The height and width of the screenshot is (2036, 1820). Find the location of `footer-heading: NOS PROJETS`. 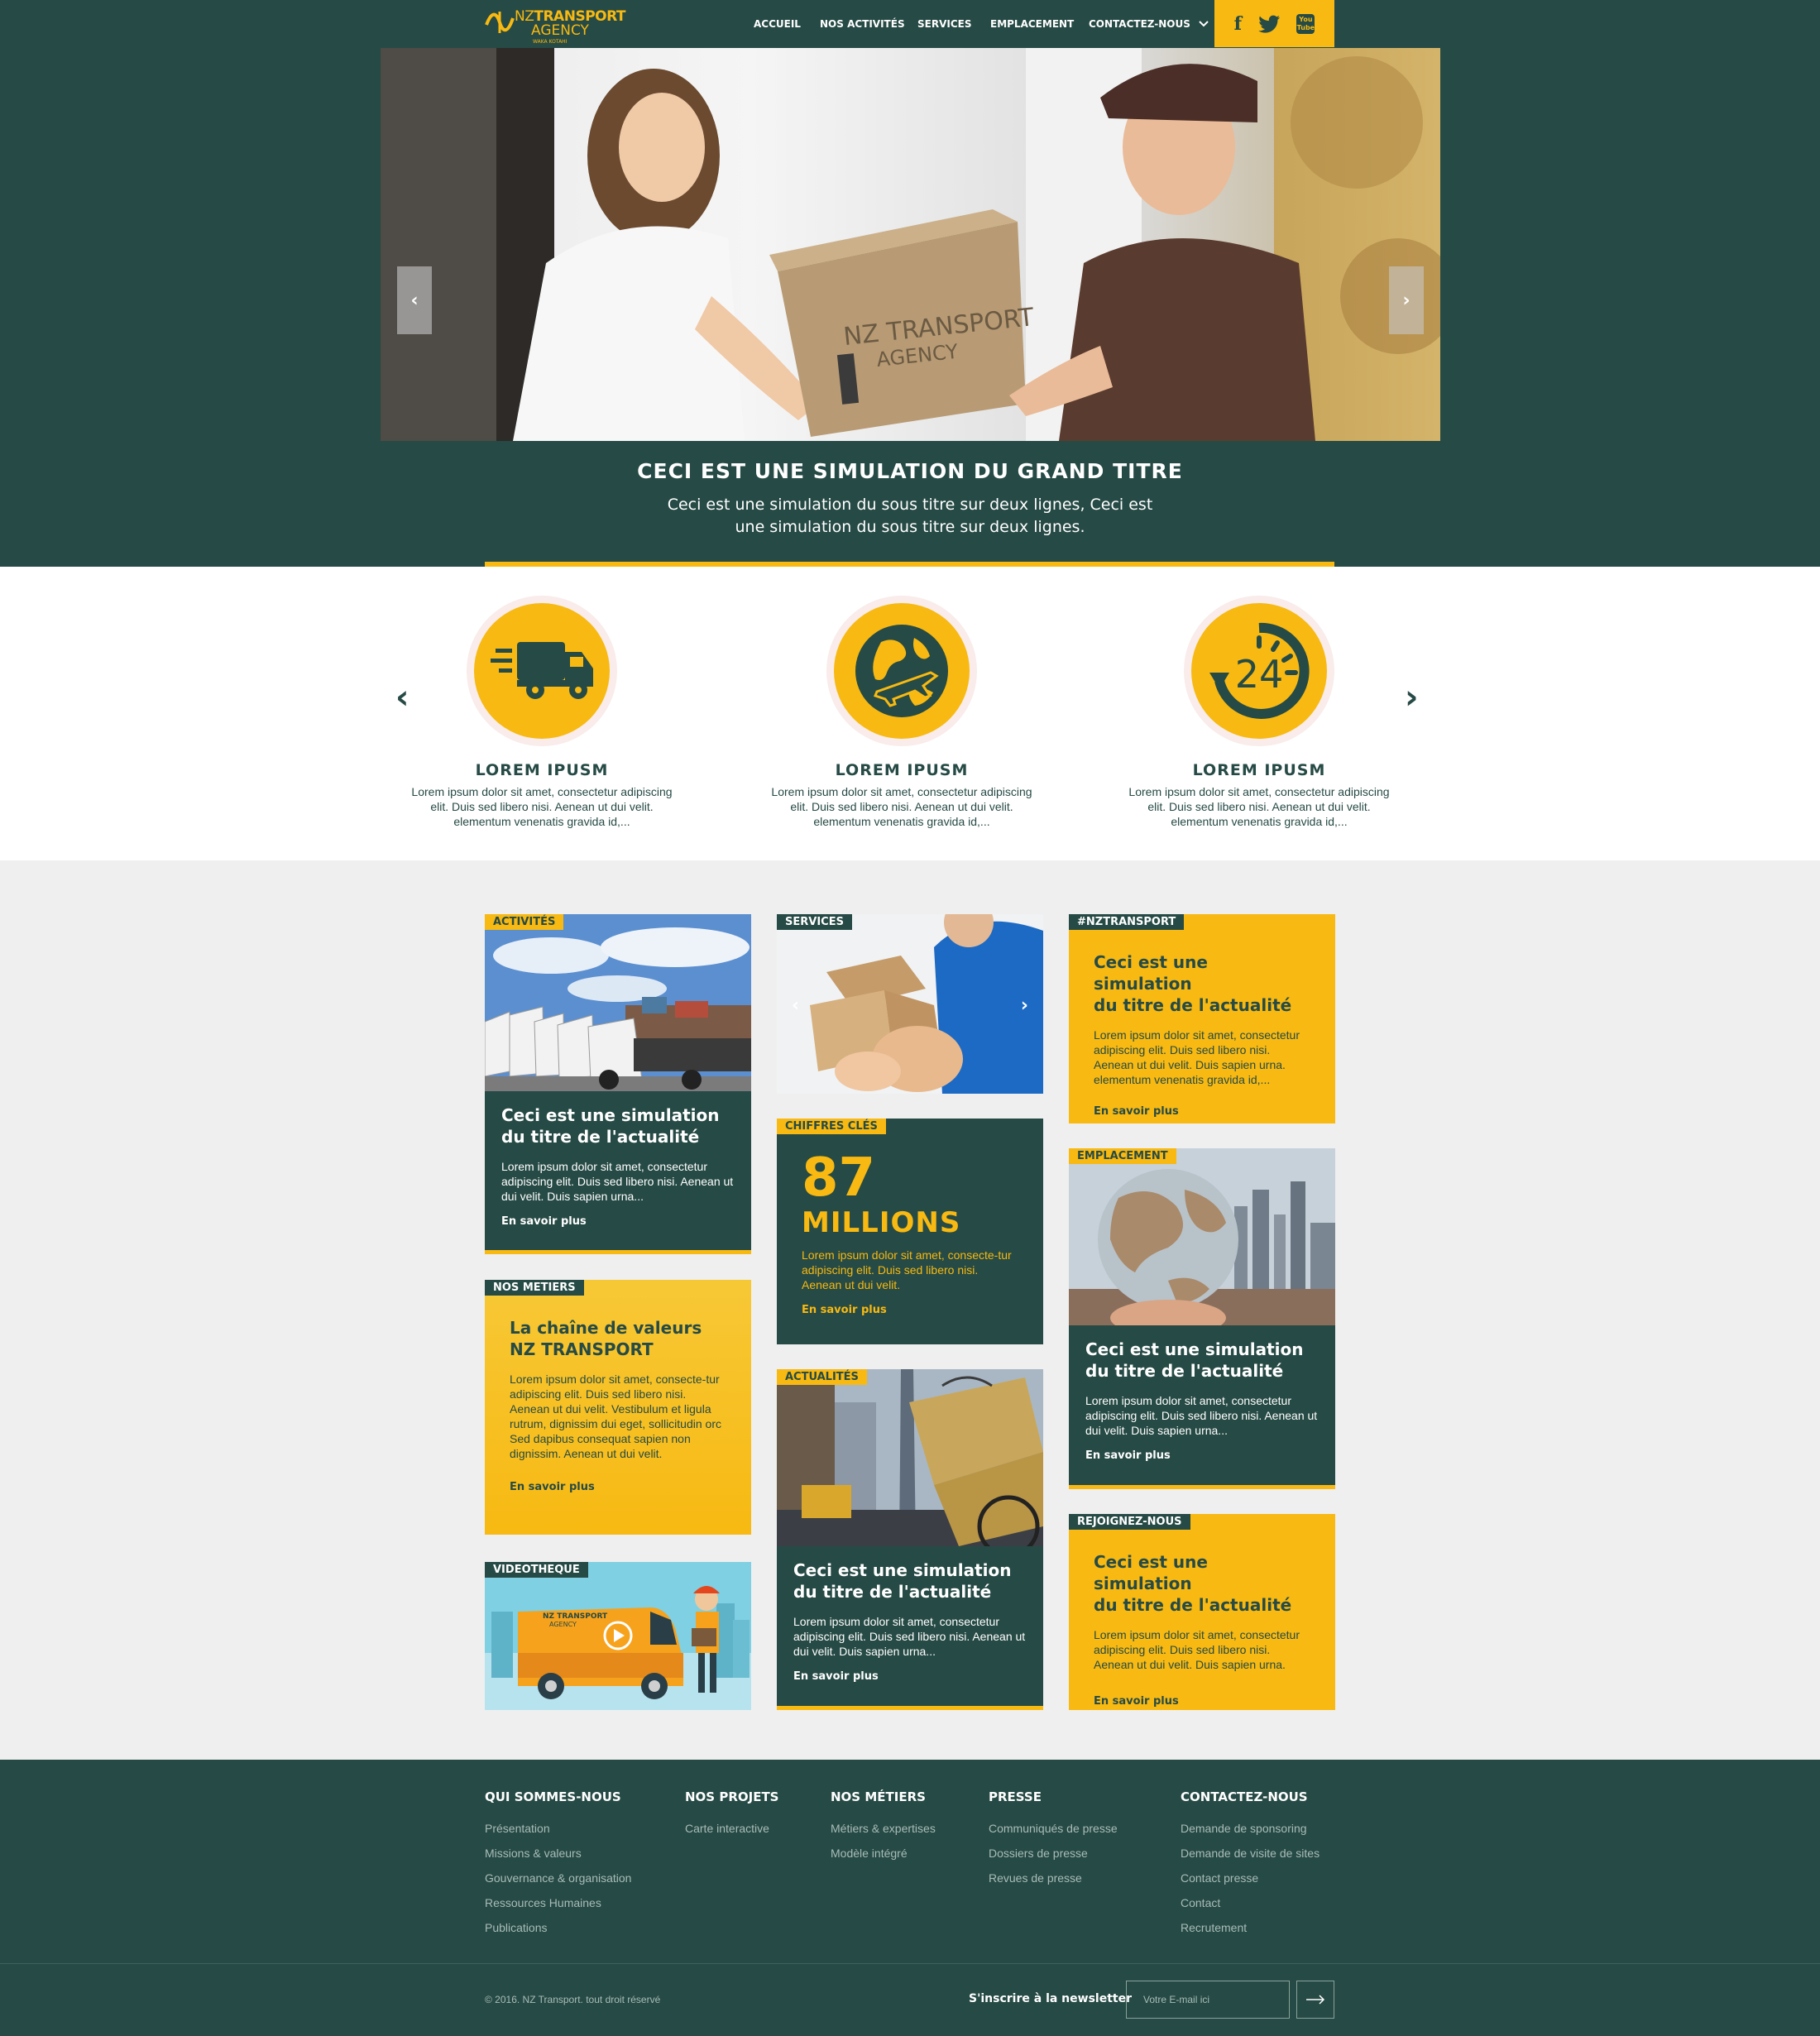

footer-heading: NOS PROJETS is located at coordinates (732, 1796).